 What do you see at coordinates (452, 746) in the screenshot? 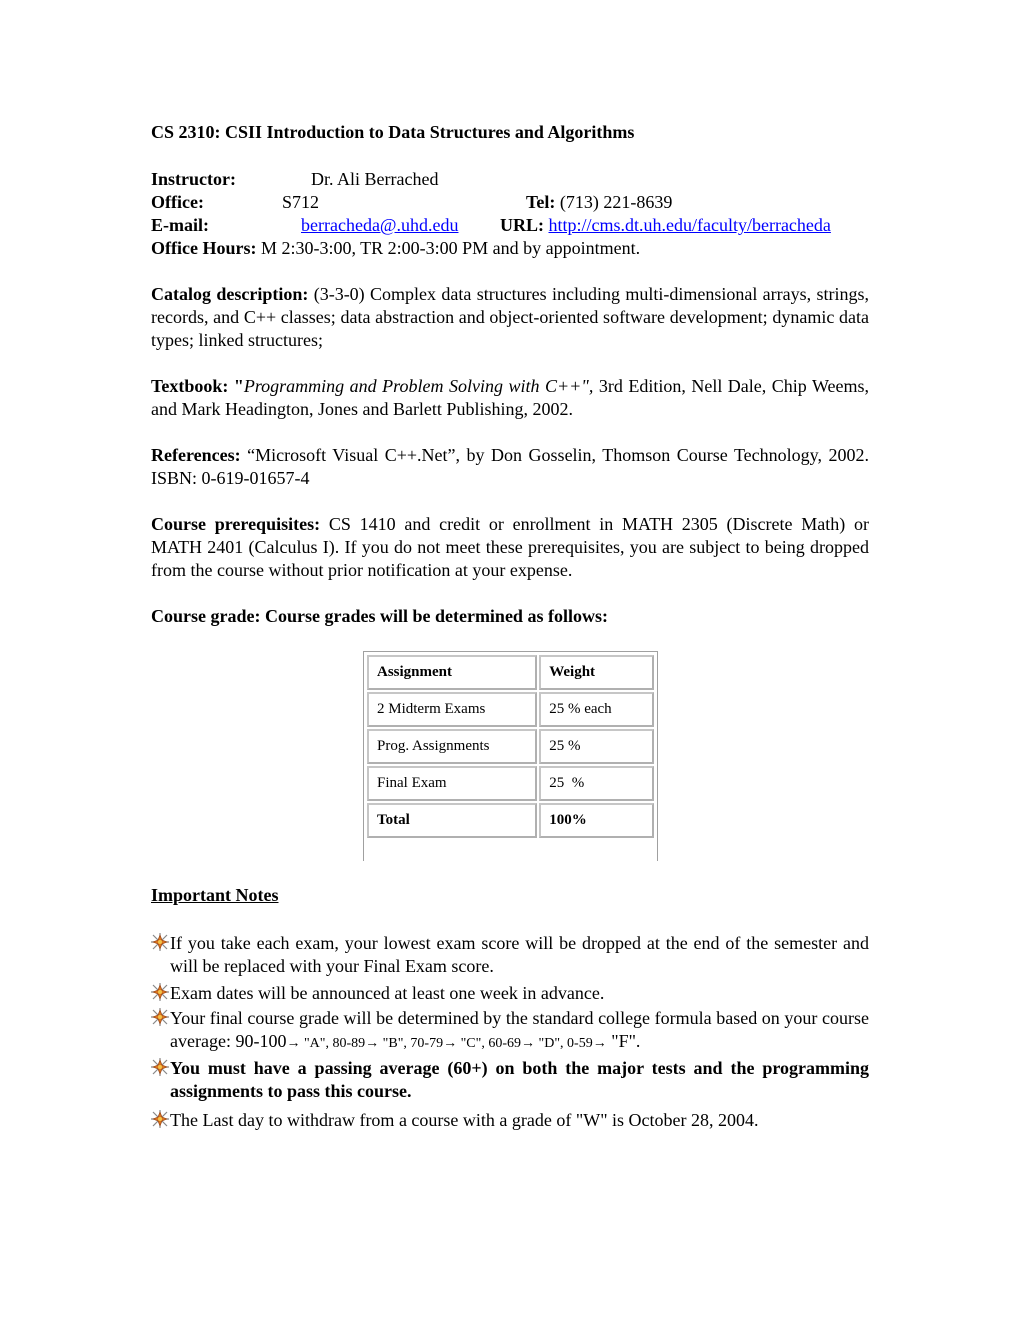
I see `assignment-cell: Prog. Assignments` at bounding box center [452, 746].